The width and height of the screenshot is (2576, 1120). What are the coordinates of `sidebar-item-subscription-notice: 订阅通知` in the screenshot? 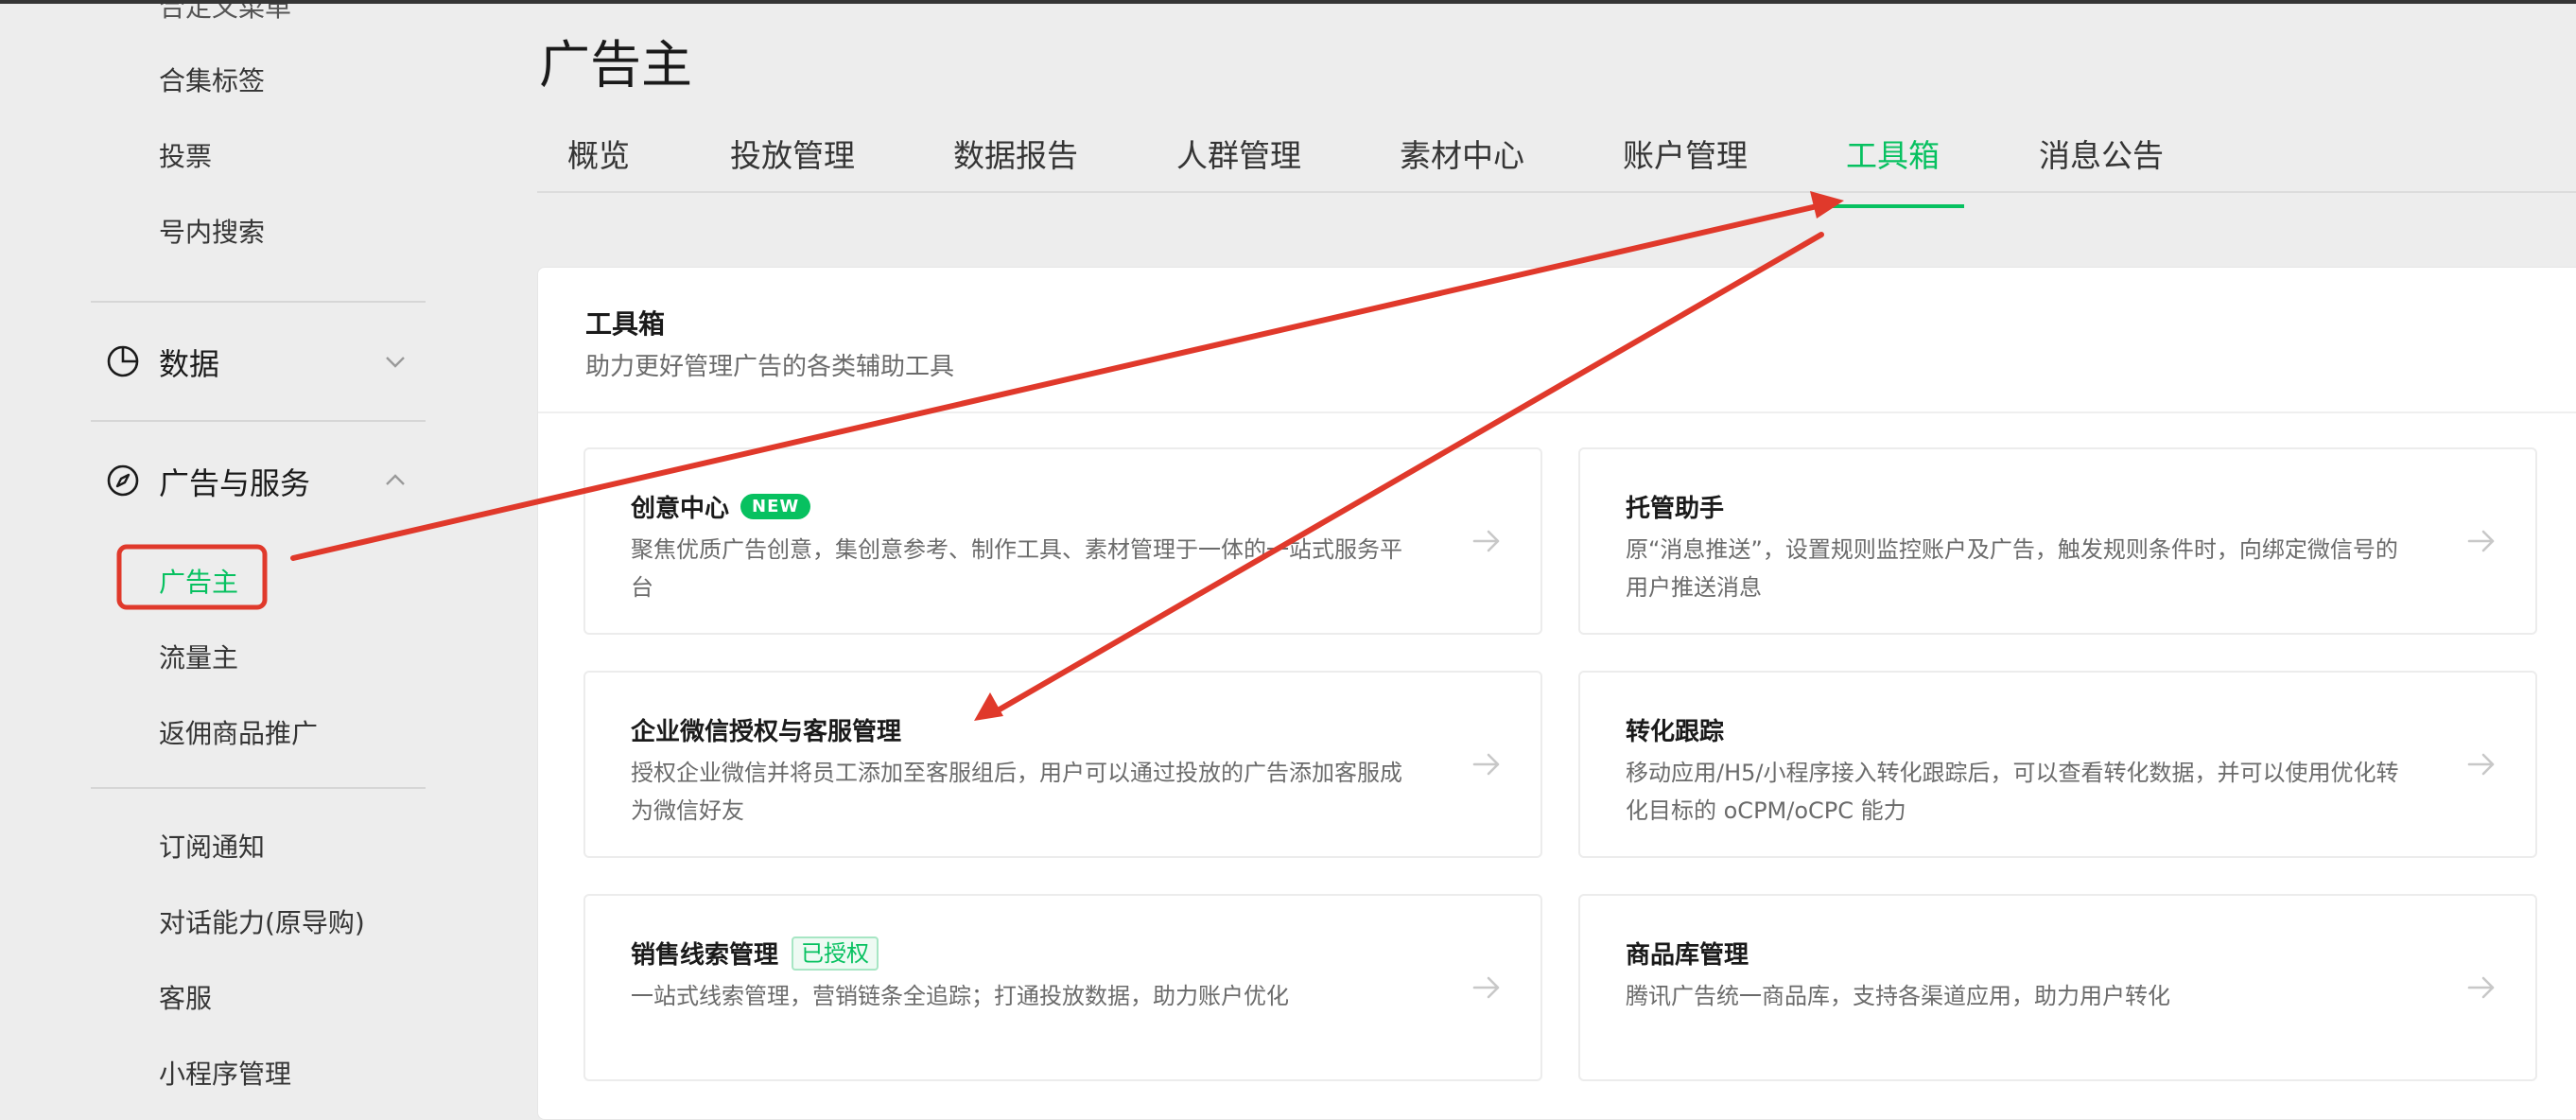 It's located at (212, 846).